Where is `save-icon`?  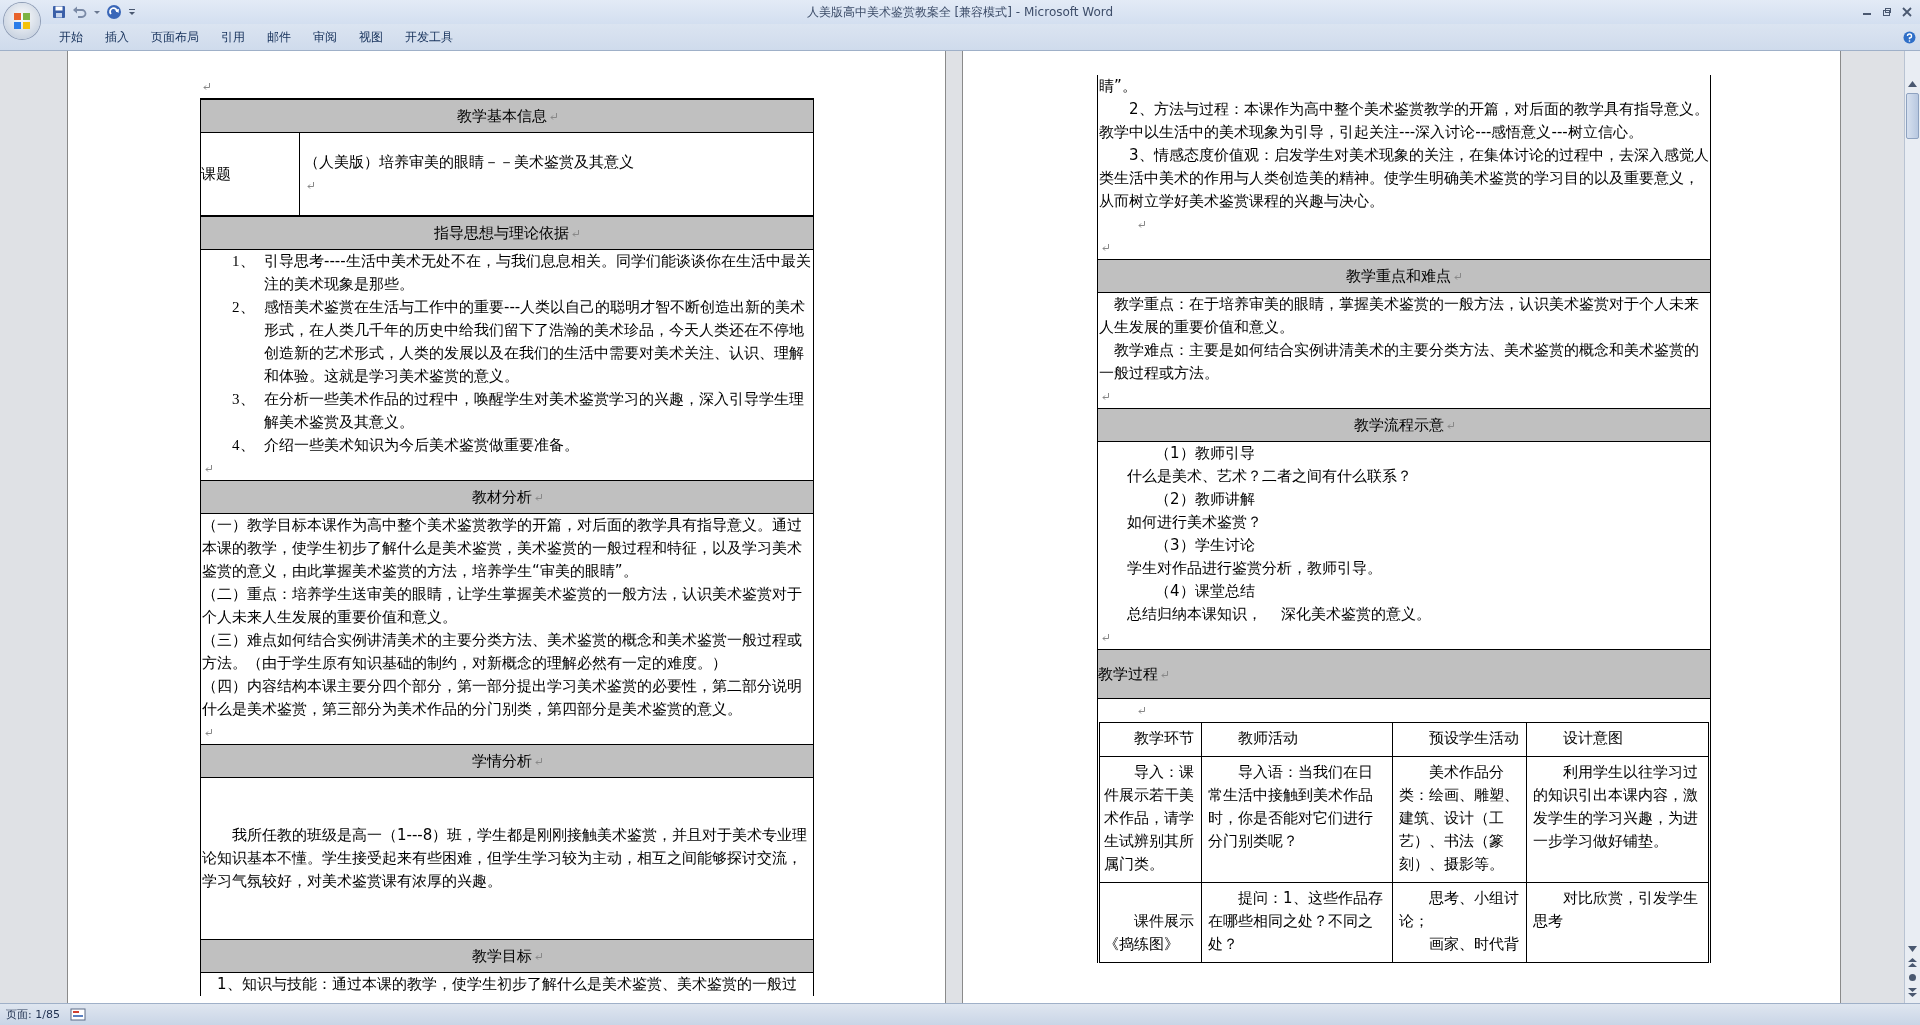 save-icon is located at coordinates (59, 12).